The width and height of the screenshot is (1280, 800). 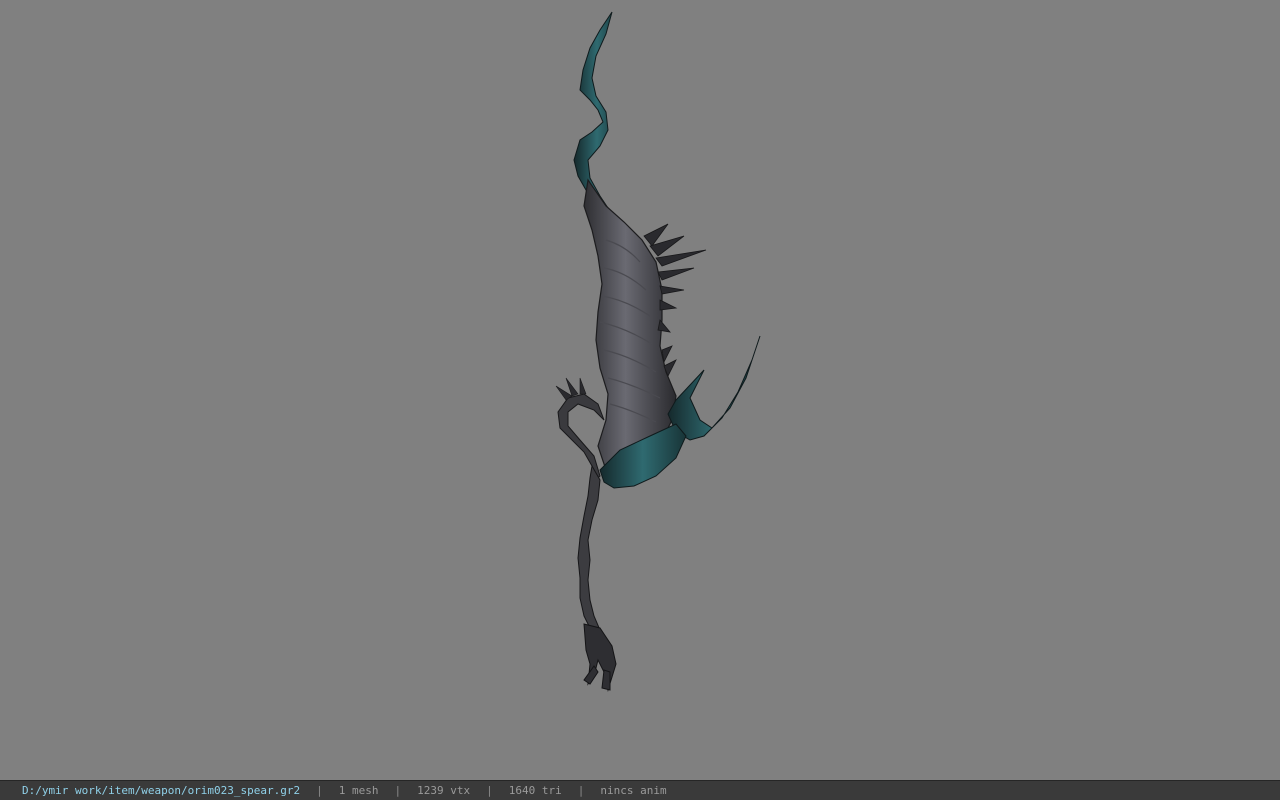 What do you see at coordinates (358, 790) in the screenshot?
I see `mesh-count-label: 1 mesh` at bounding box center [358, 790].